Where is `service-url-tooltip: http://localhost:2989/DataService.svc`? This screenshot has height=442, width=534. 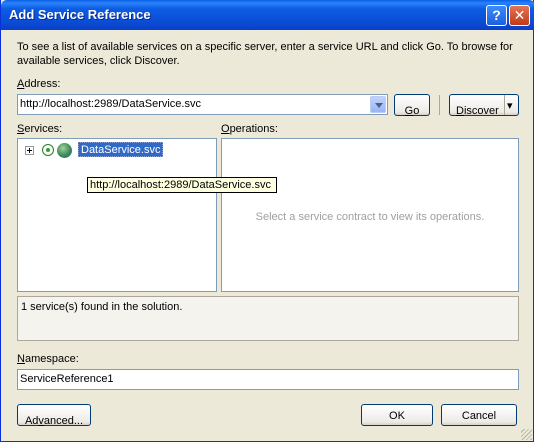 service-url-tooltip: http://localhost:2989/DataService.svc is located at coordinates (182, 185).